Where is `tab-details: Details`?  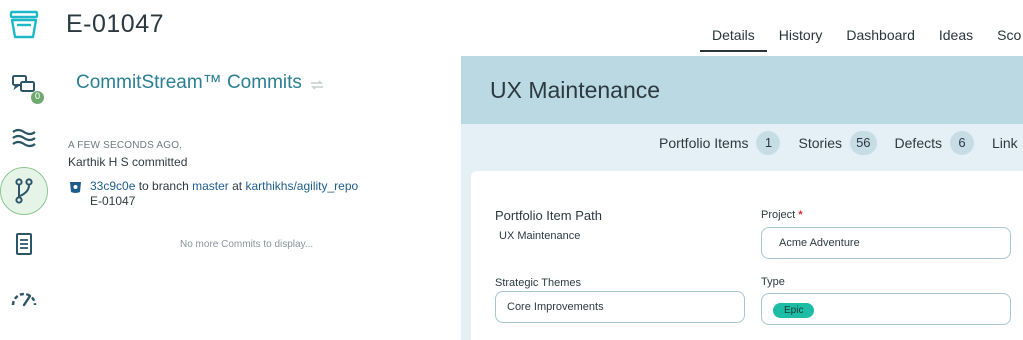 tab-details: Details is located at coordinates (733, 38).